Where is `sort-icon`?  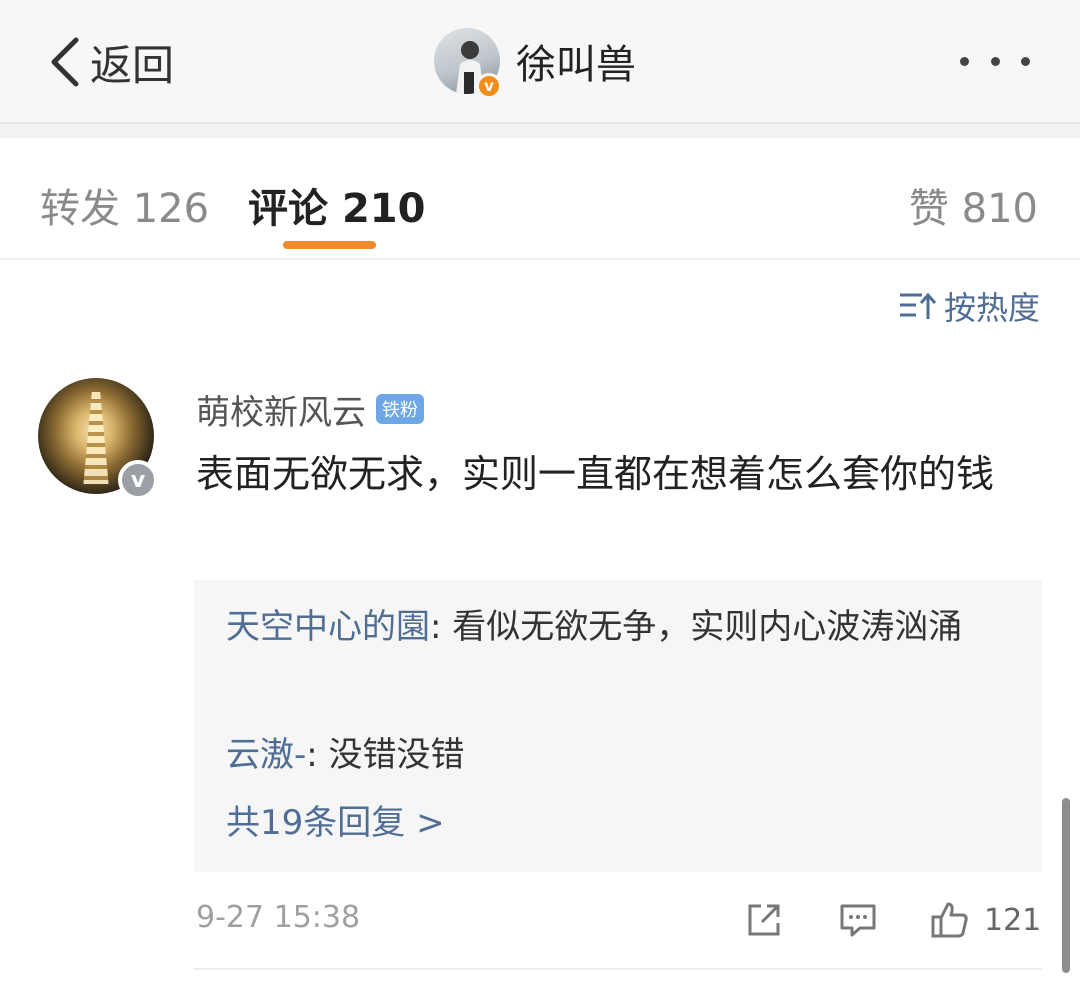
sort-icon is located at coordinates (917, 305).